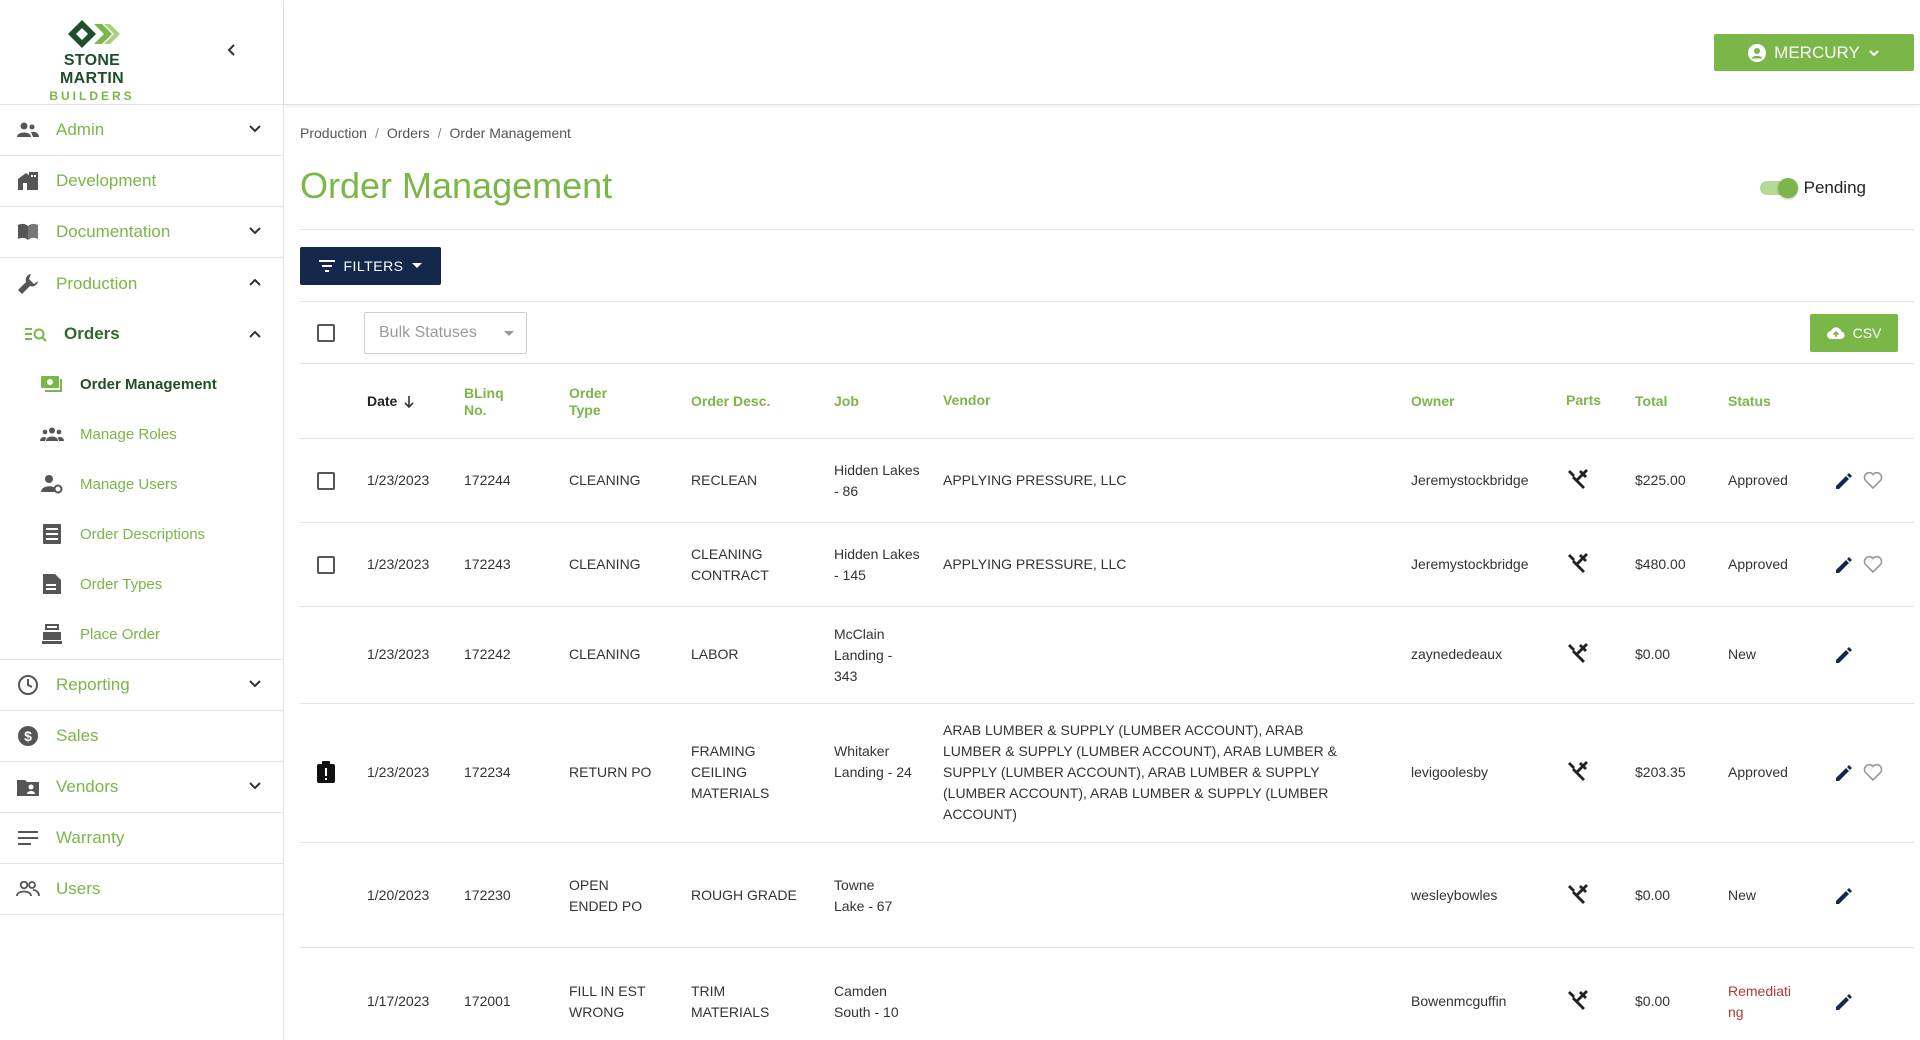  I want to click on sidebar-item-development: Development, so click(141, 181).